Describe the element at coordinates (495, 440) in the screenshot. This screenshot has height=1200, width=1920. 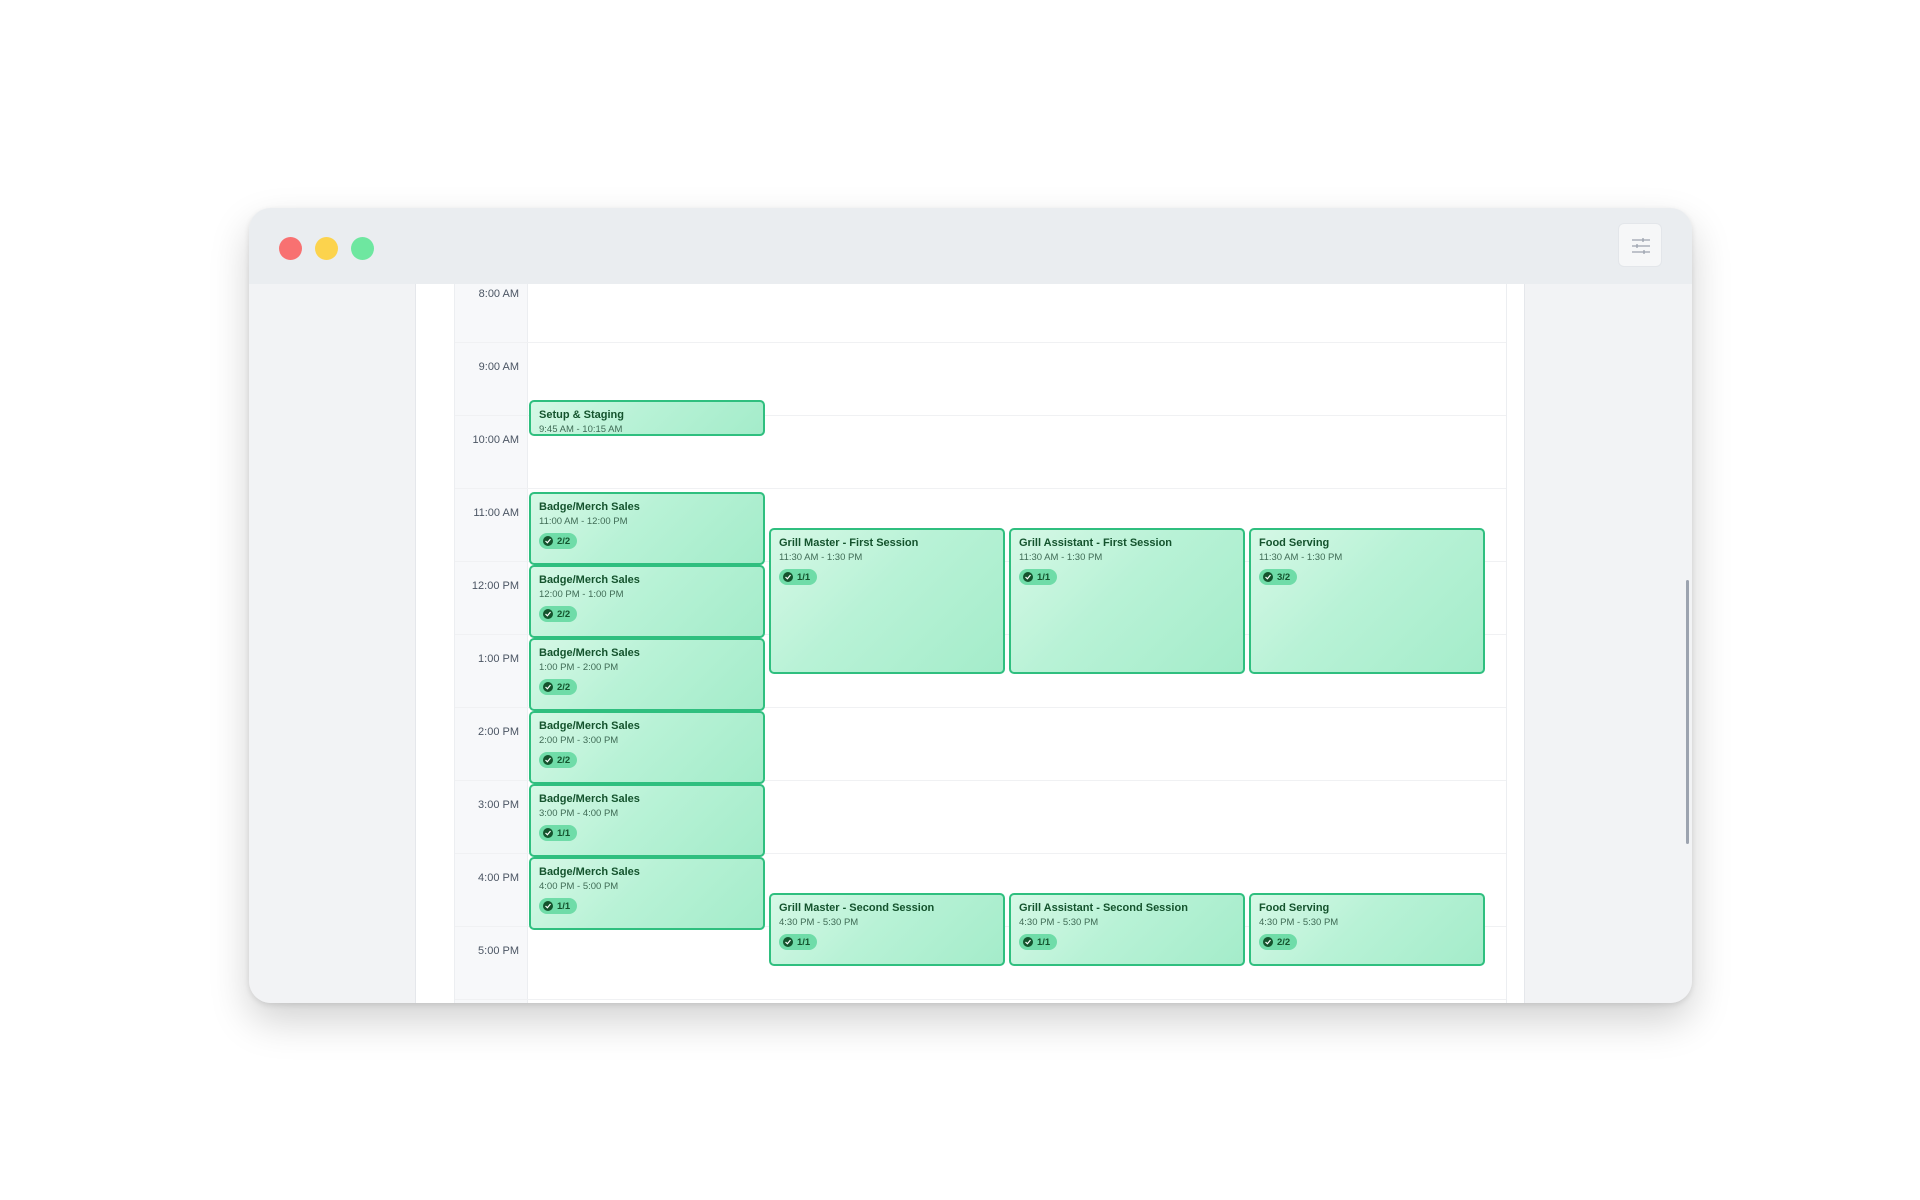
I see `time-label: 10:00 AM` at that location.